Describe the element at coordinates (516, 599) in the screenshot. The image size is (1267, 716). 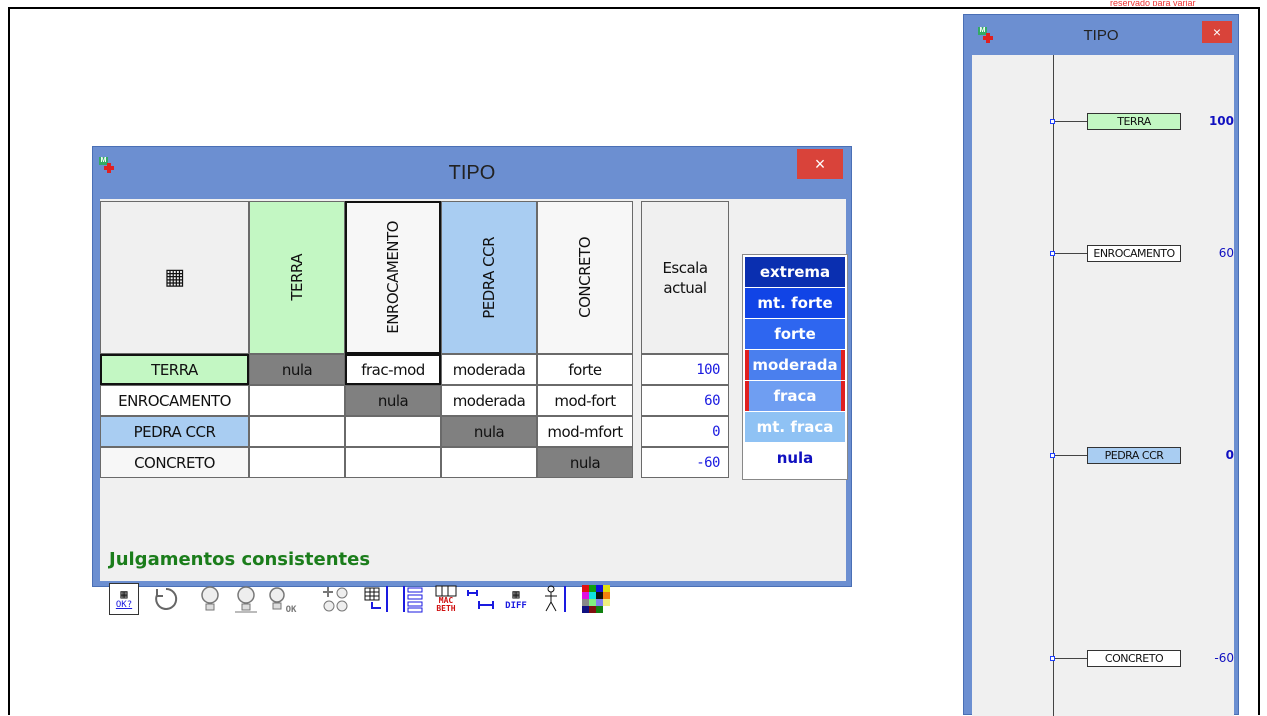
I see `diff-icon: ▦ DIFF` at that location.